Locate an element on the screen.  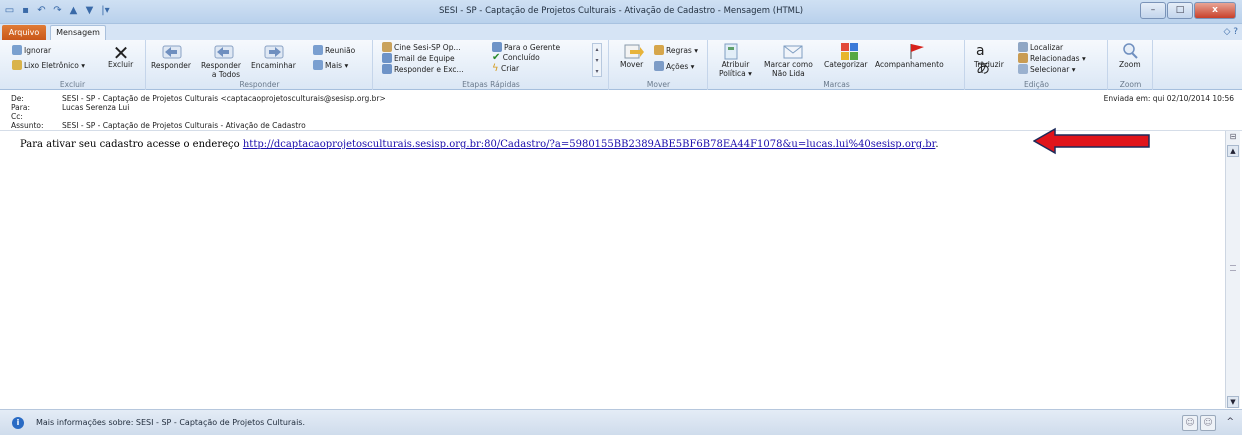
assign-policy-button: Atribuir Política ▾ is located at coordinates (735, 69).